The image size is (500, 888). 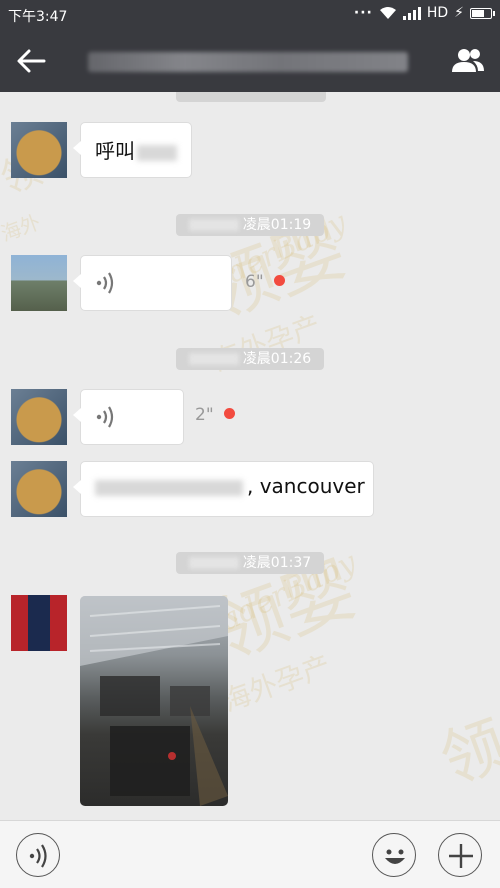 I want to click on time-divider: 凌晨01:19, so click(x=250, y=225).